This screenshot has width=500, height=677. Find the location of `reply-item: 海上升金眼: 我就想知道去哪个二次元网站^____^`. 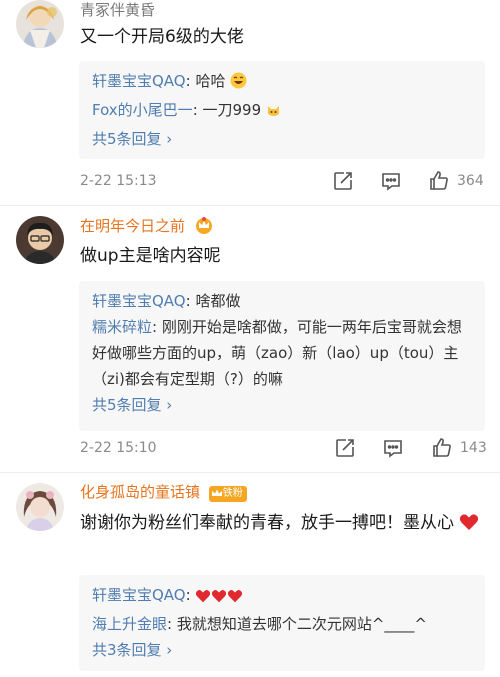

reply-item: 海上升金眼: 我就想知道去哪个二次元网站^____^ is located at coordinates (282, 624).